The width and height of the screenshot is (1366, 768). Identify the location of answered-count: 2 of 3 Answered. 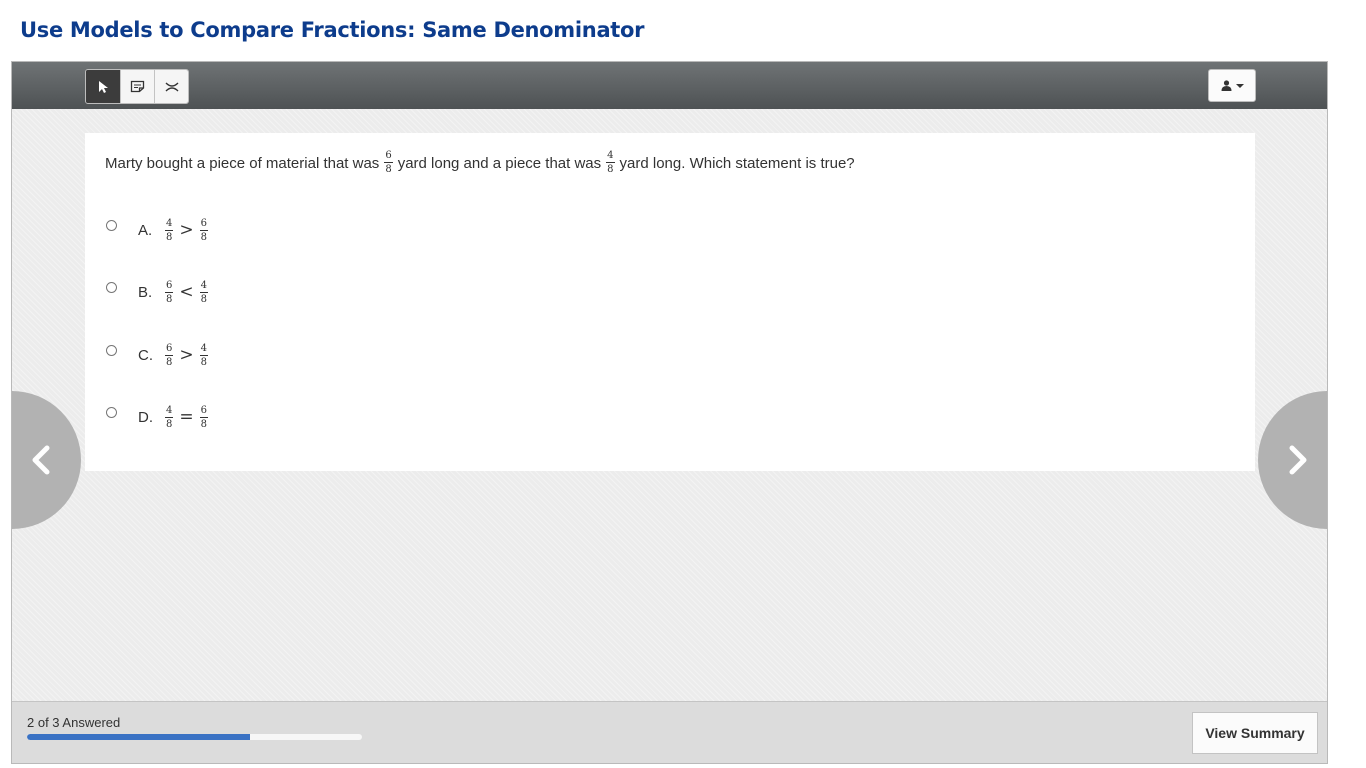
(74, 722).